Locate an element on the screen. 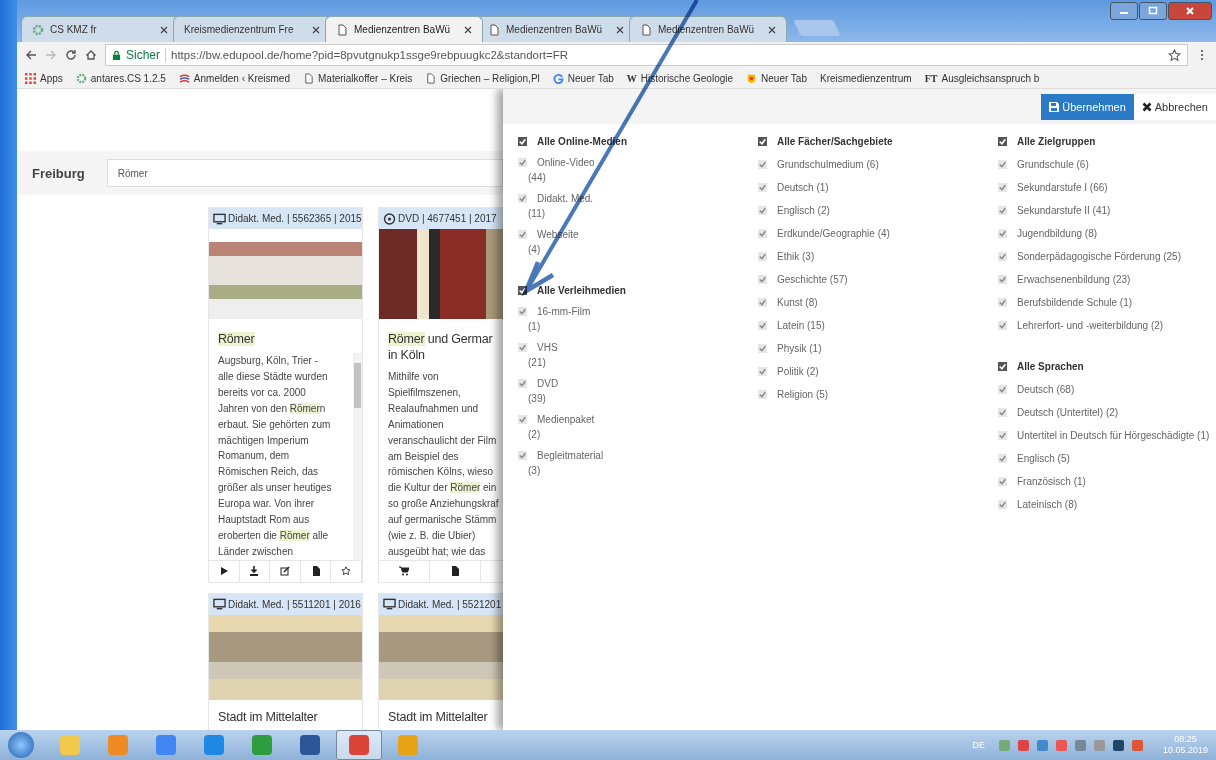 The image size is (1216, 760). shield-icon is located at coordinates (752, 78).